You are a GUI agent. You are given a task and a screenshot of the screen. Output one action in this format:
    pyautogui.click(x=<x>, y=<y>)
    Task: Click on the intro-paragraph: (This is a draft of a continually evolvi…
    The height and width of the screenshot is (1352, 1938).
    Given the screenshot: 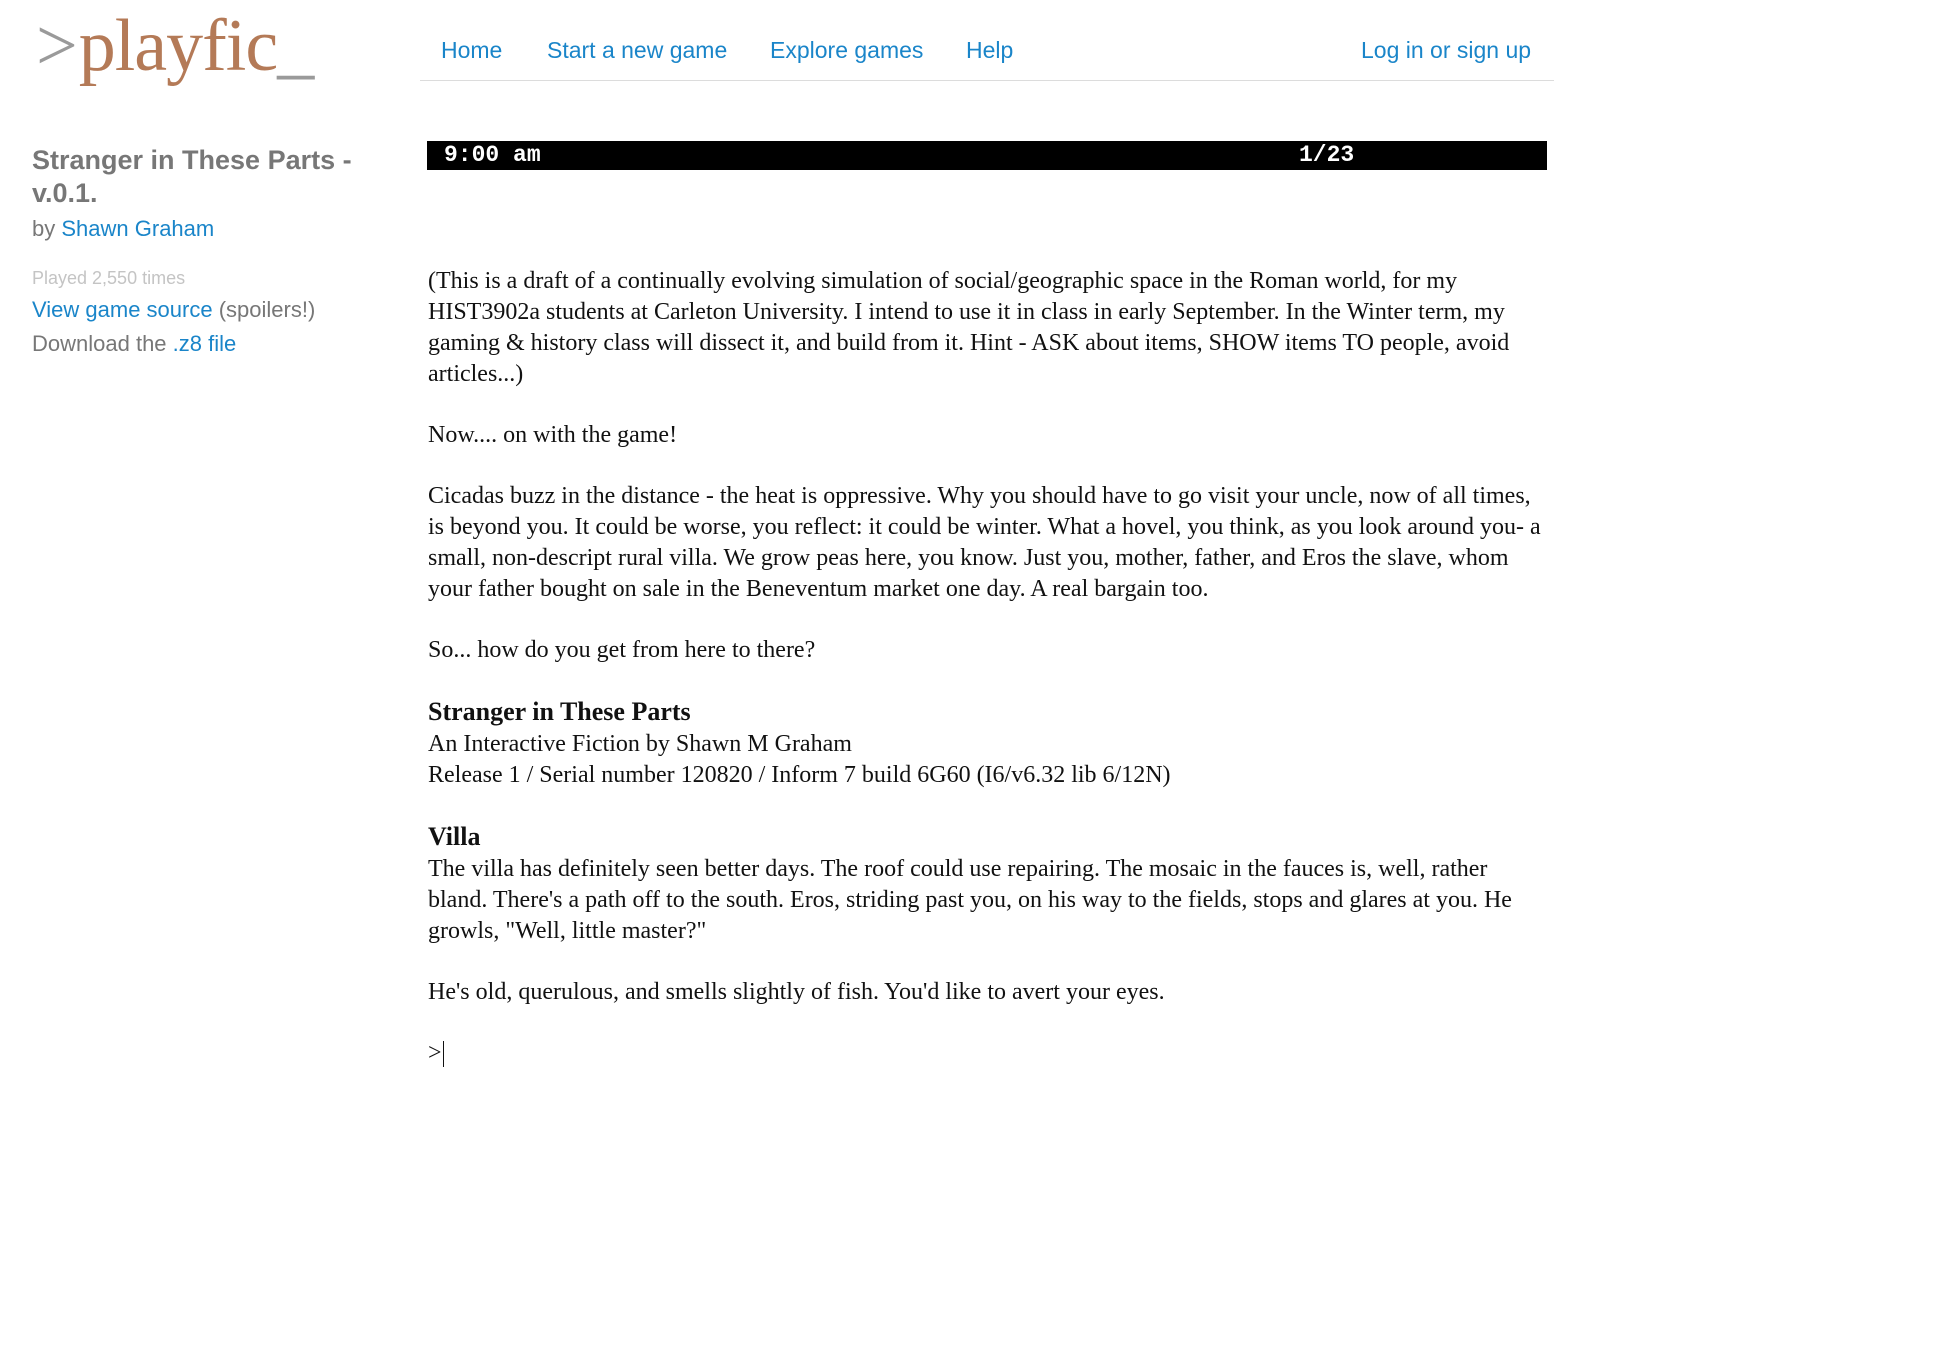 What is the action you would take?
    pyautogui.click(x=969, y=327)
    